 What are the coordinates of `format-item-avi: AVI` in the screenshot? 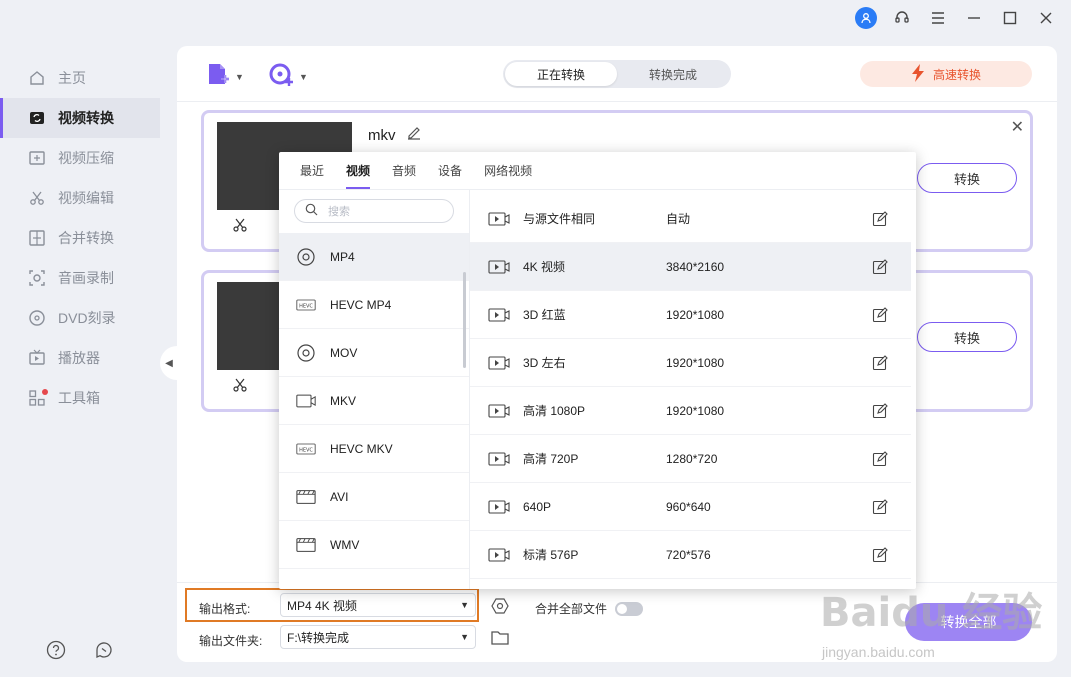 It's located at (374, 497).